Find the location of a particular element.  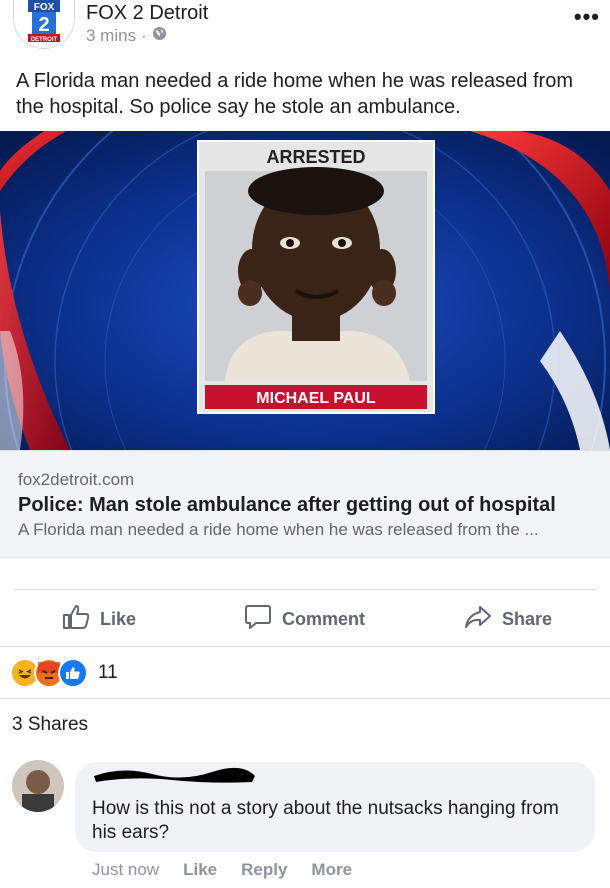

arrested-label: ARRESTED is located at coordinates (315, 157).